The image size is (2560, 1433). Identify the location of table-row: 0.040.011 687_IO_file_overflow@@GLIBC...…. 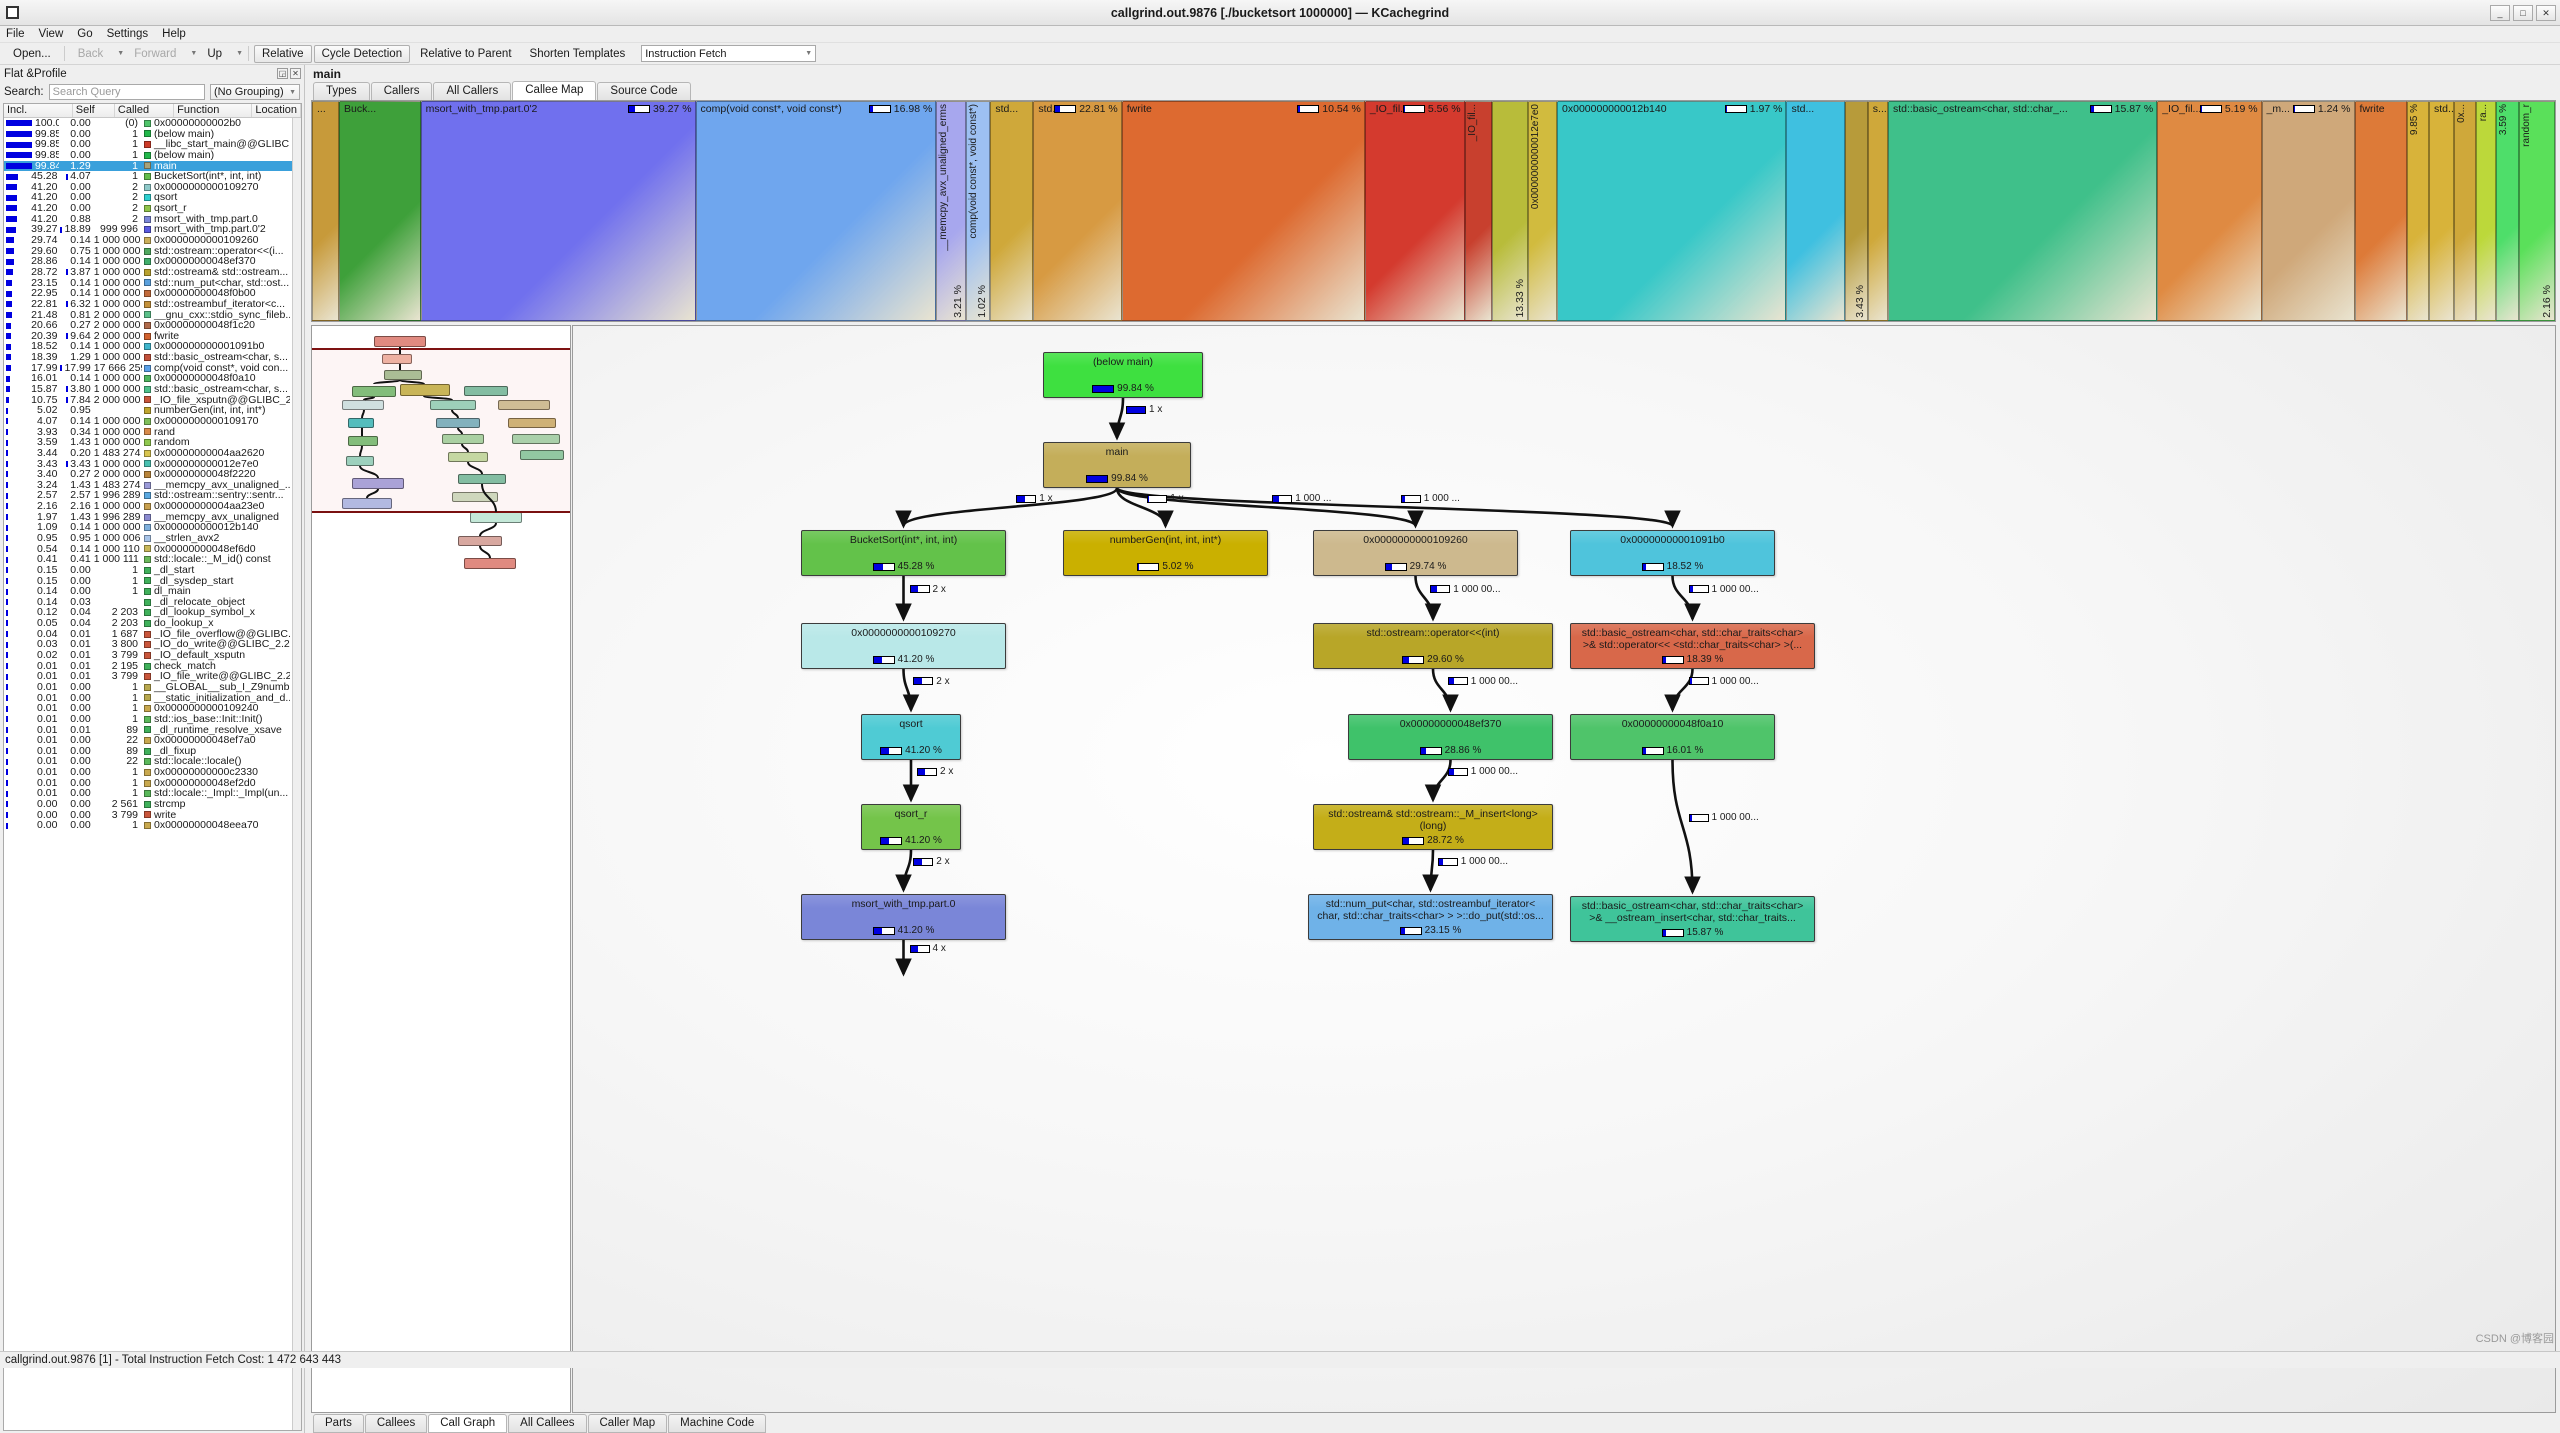
(148, 634).